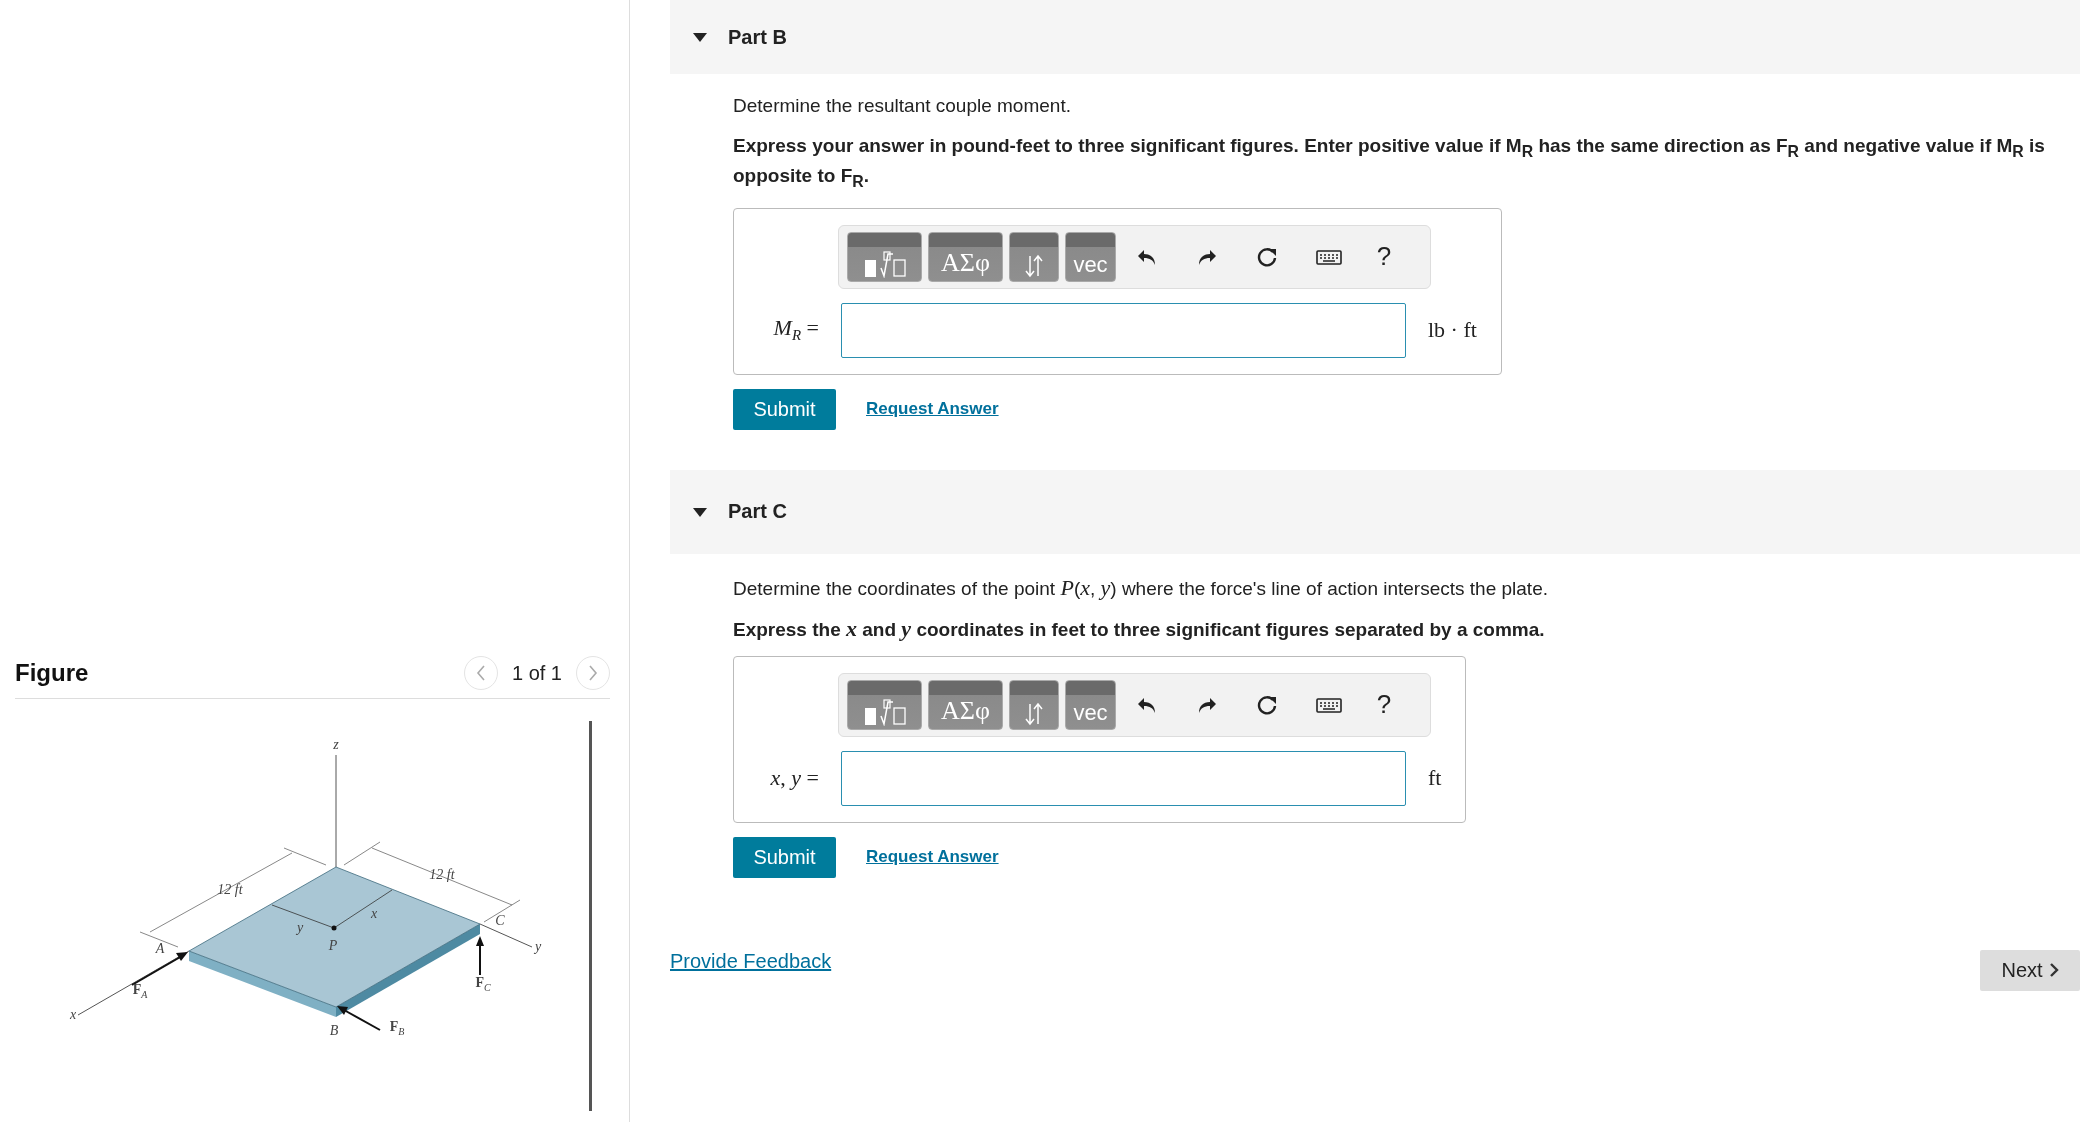 The height and width of the screenshot is (1122, 2089). I want to click on feedback-link: Provide Feedback, so click(751, 961).